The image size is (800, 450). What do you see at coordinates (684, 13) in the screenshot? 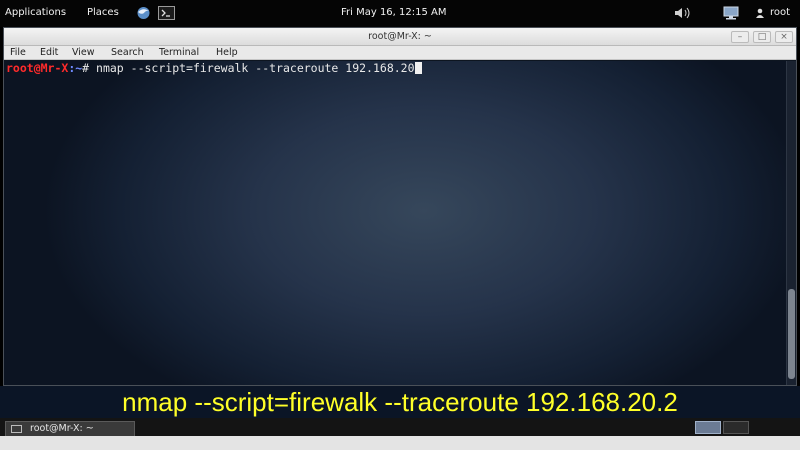
I see `volume-icon` at bounding box center [684, 13].